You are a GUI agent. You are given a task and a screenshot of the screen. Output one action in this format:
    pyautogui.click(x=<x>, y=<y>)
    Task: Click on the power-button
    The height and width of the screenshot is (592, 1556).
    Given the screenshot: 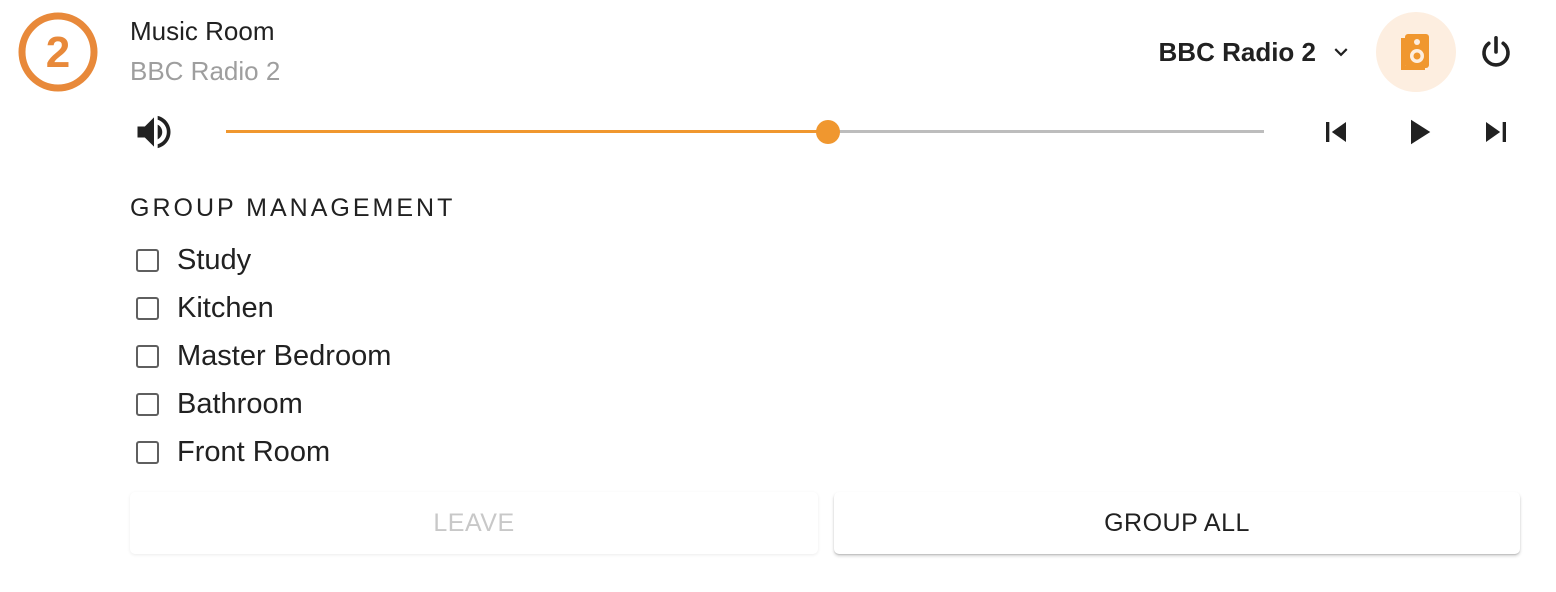 What is the action you would take?
    pyautogui.click(x=1496, y=52)
    